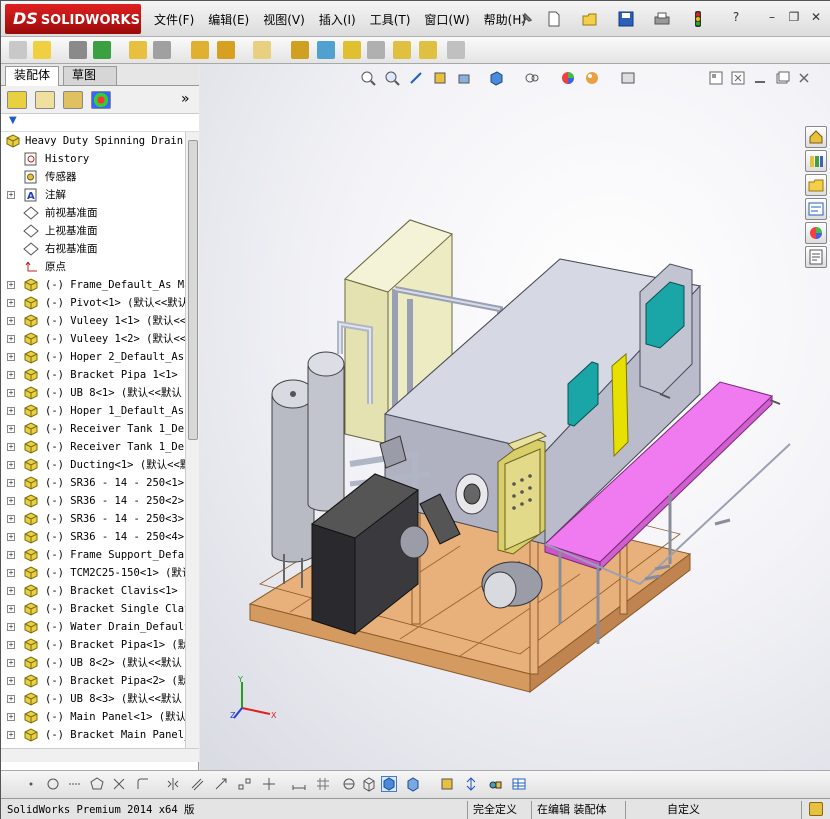 Image resolution: width=830 pixels, height=819 pixels. What do you see at coordinates (816, 185) in the screenshot?
I see `file-explorer-icon` at bounding box center [816, 185].